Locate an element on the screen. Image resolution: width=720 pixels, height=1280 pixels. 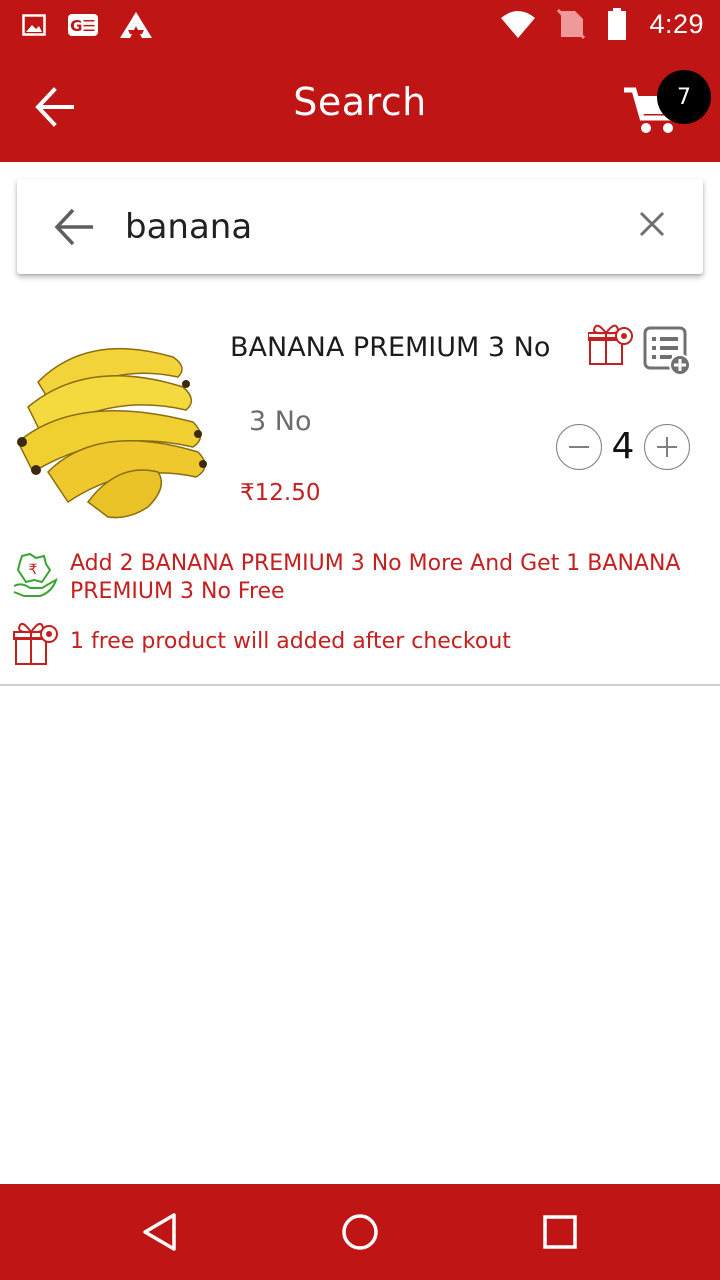
banana-image is located at coordinates (112, 433).